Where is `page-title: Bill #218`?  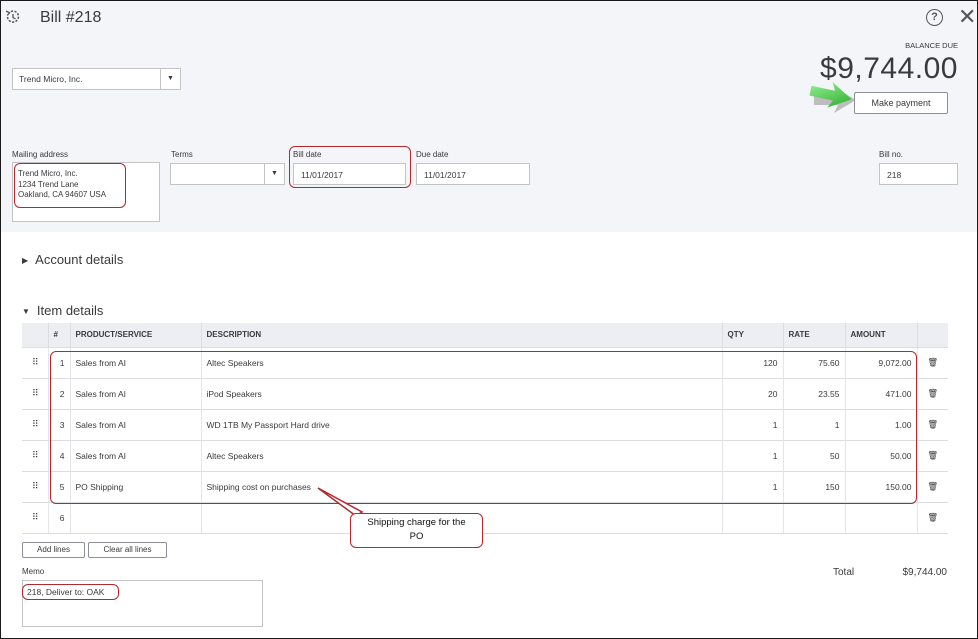
page-title: Bill #218 is located at coordinates (71, 17).